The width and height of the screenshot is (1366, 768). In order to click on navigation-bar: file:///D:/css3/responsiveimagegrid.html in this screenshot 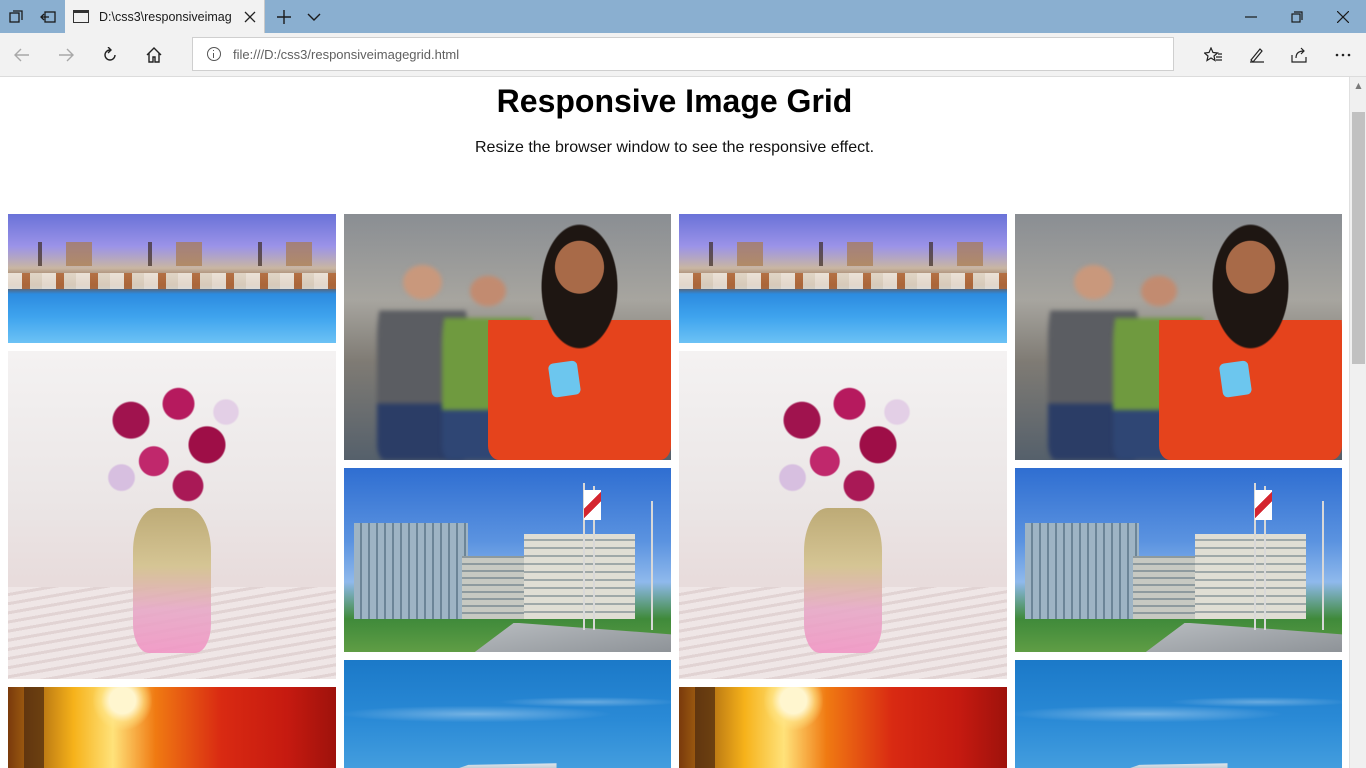, I will do `click(683, 55)`.